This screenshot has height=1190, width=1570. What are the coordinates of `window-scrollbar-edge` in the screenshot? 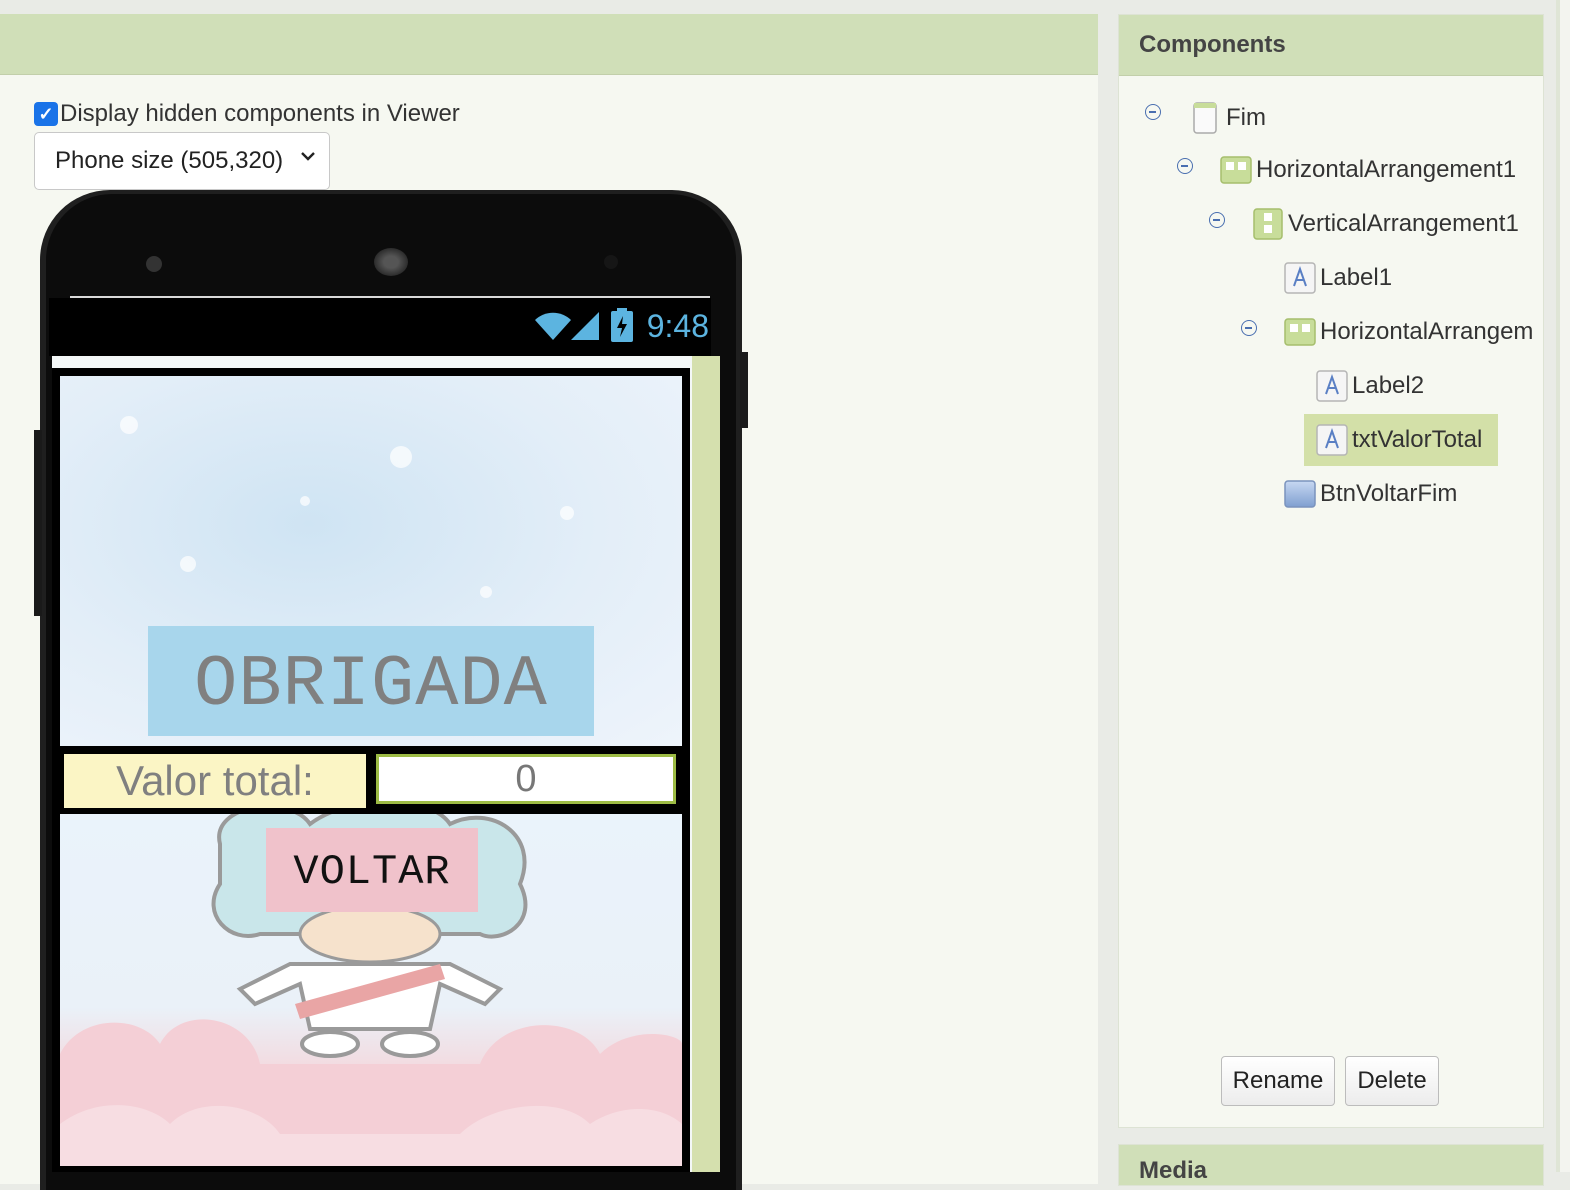 It's located at (1563, 586).